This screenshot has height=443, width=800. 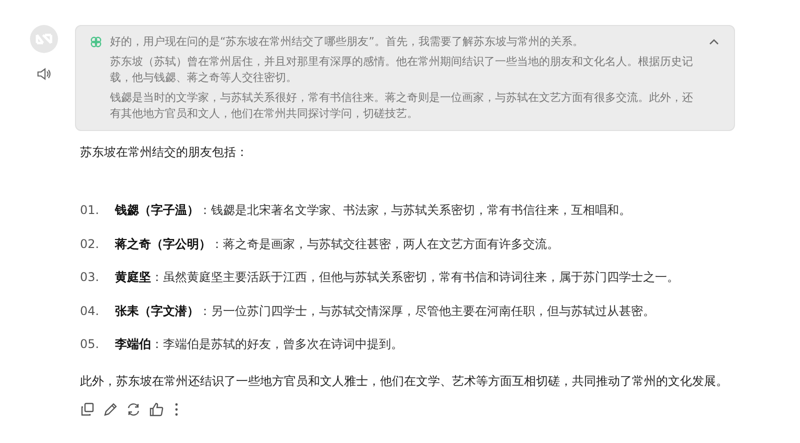 I want to click on thumbs-up-icon, so click(x=156, y=409).